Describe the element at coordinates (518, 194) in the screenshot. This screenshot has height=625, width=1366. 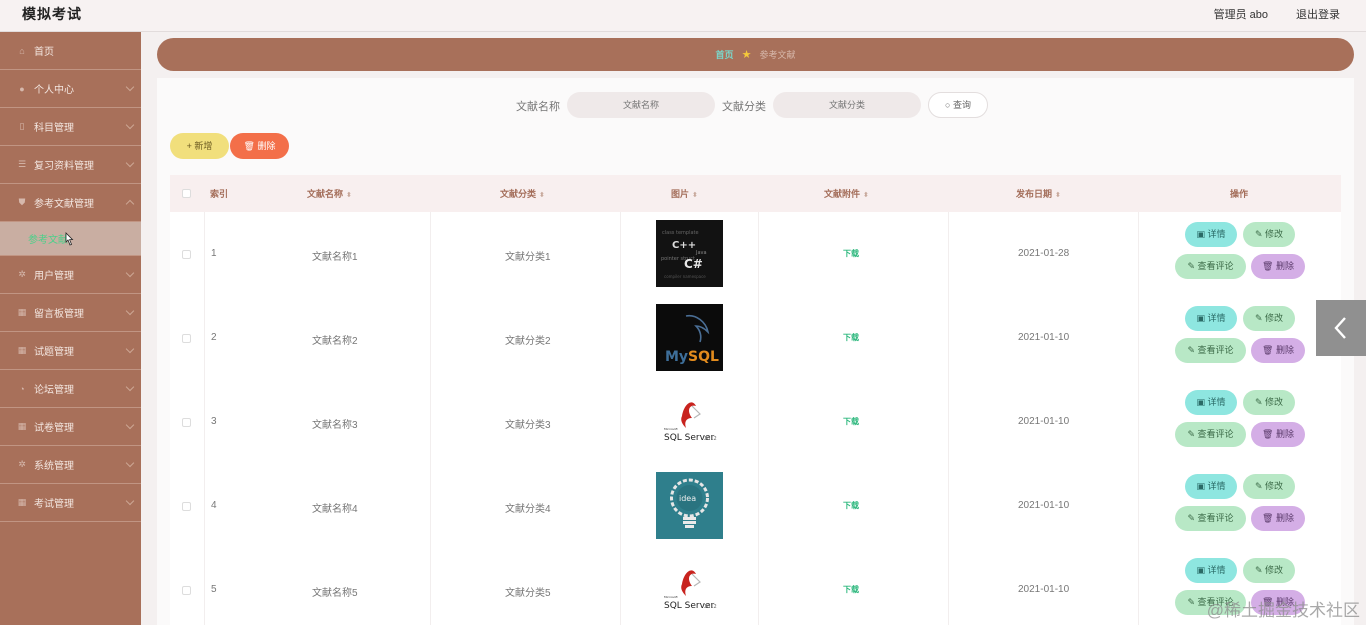
I see `header-category-label: 文献分类` at that location.